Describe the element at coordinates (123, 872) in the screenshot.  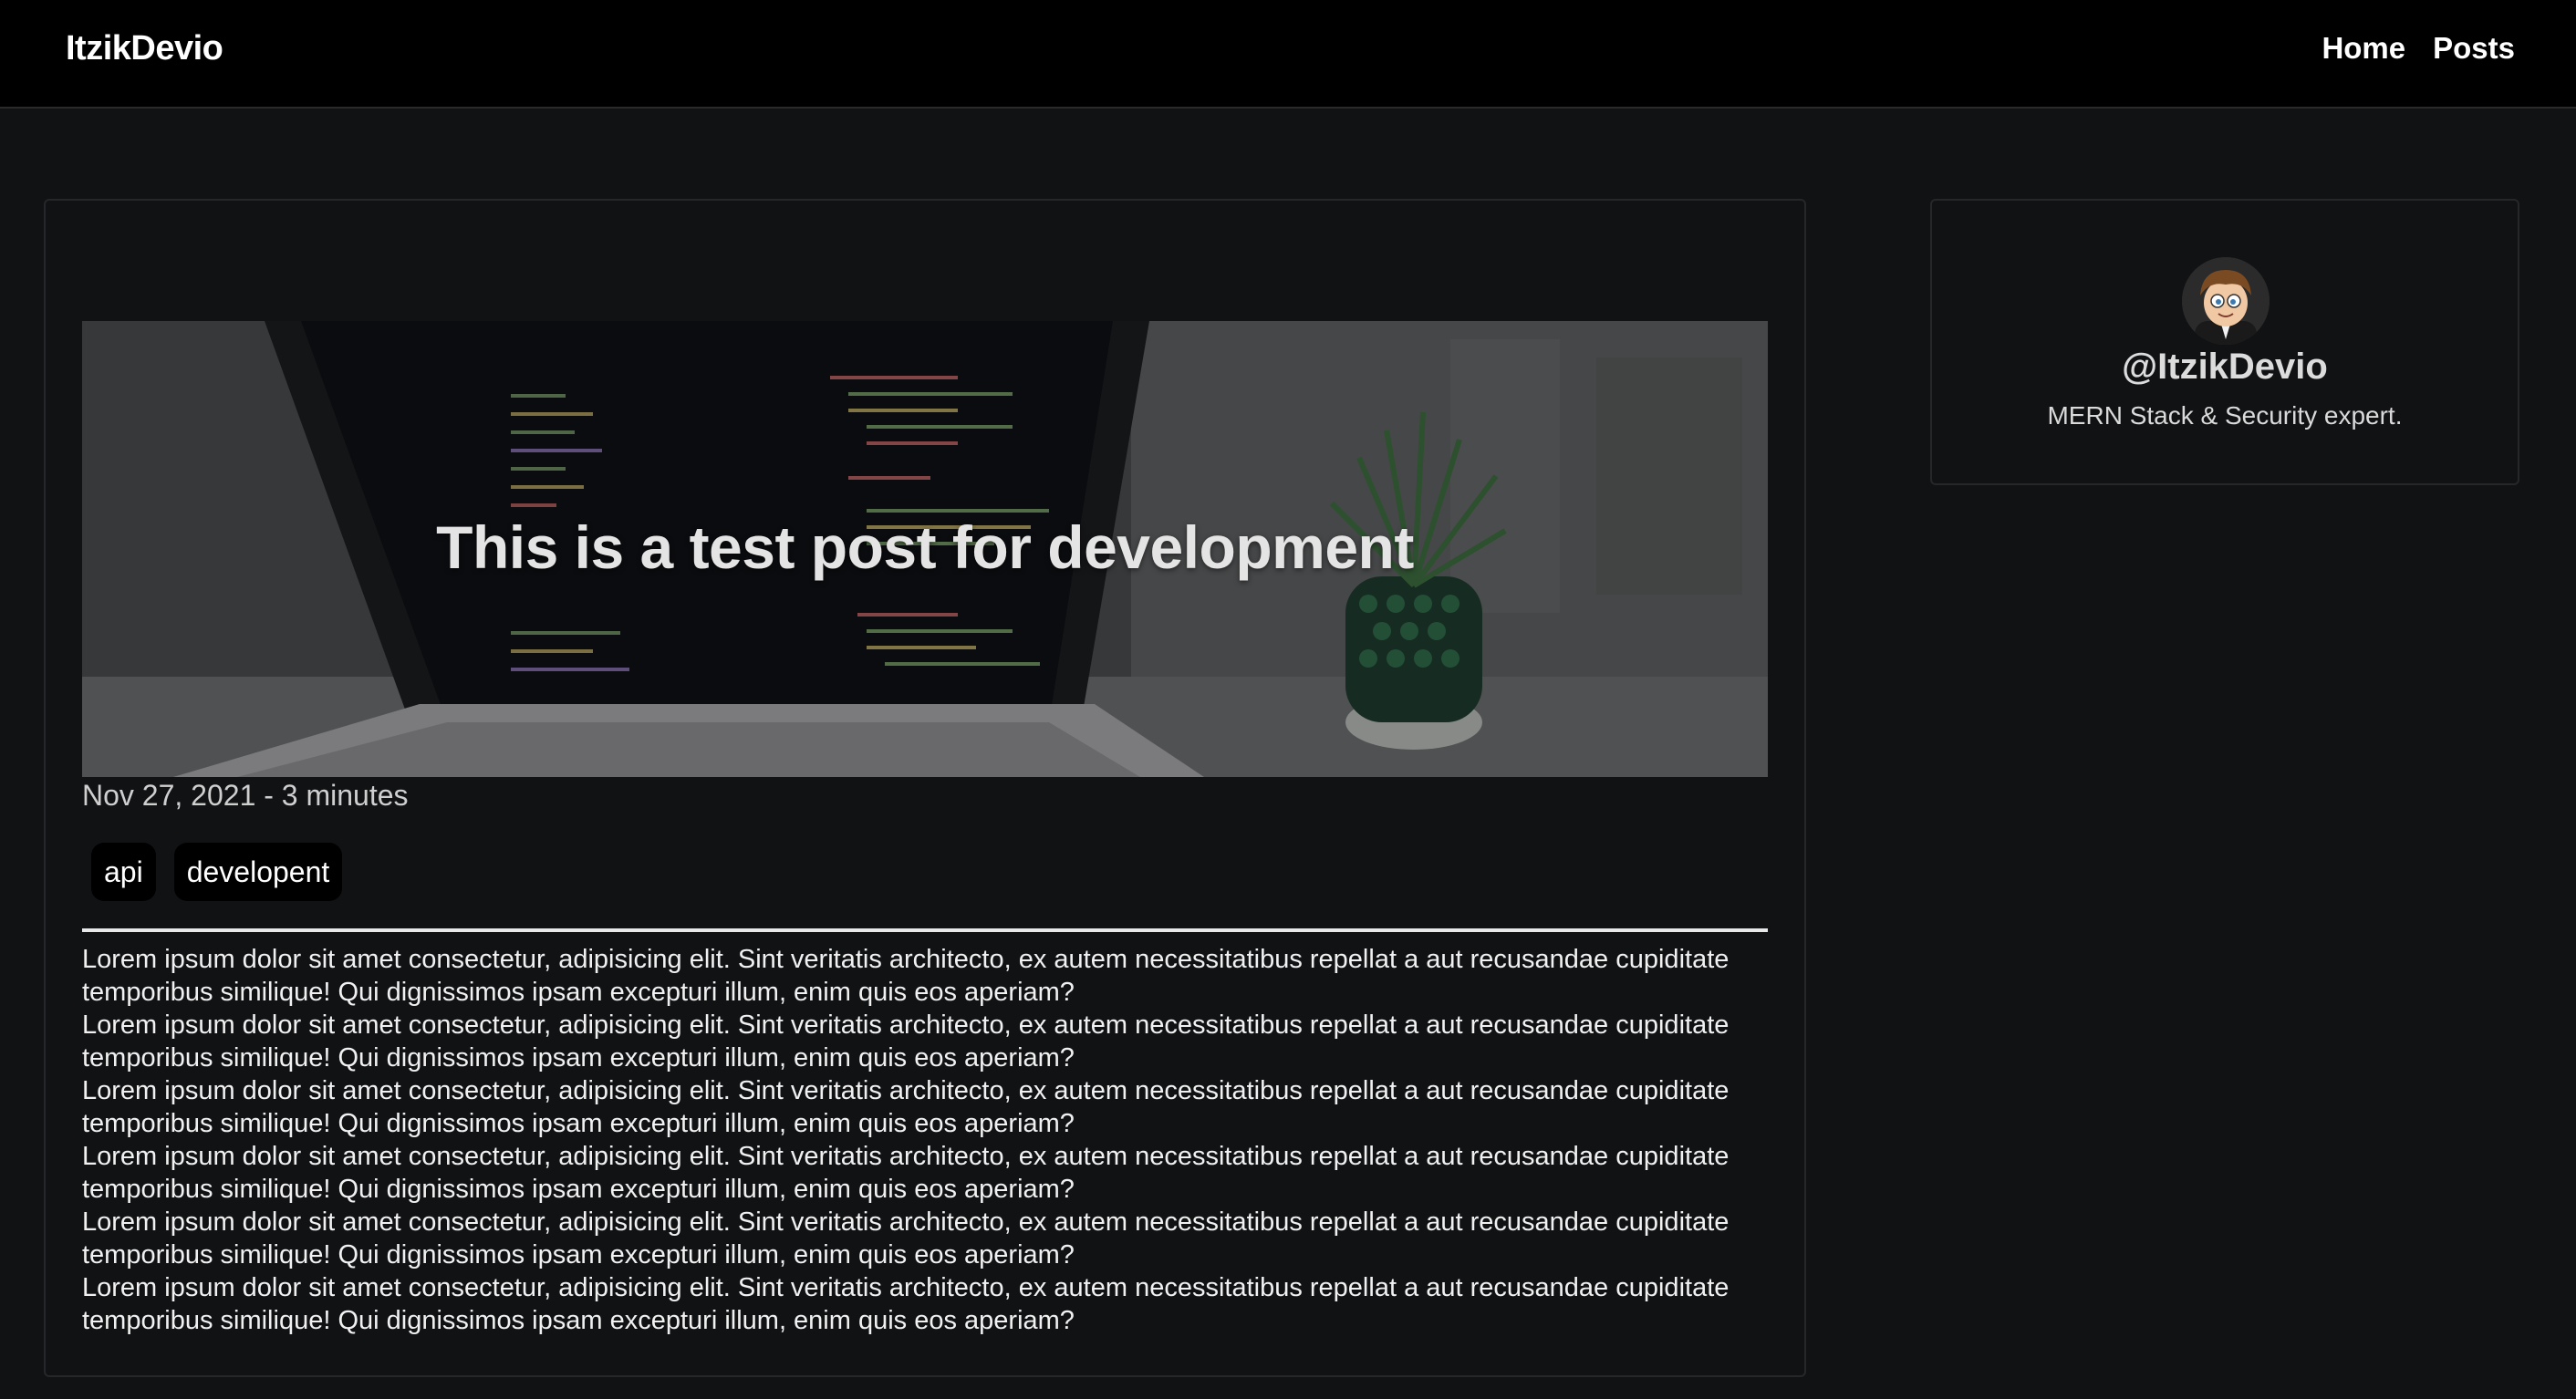
I see `tag-api: api` at that location.